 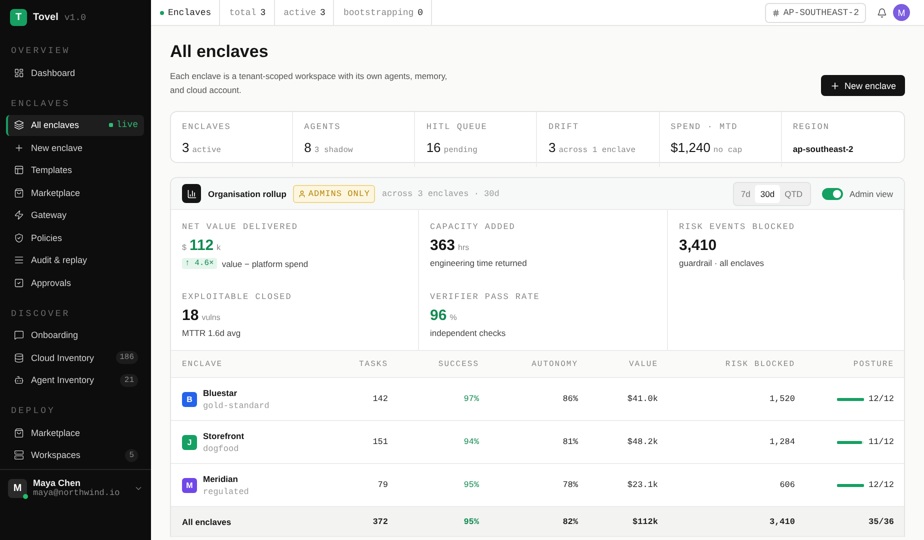 What do you see at coordinates (781, 399) in the screenshot?
I see `table-cell-text: 1,520` at bounding box center [781, 399].